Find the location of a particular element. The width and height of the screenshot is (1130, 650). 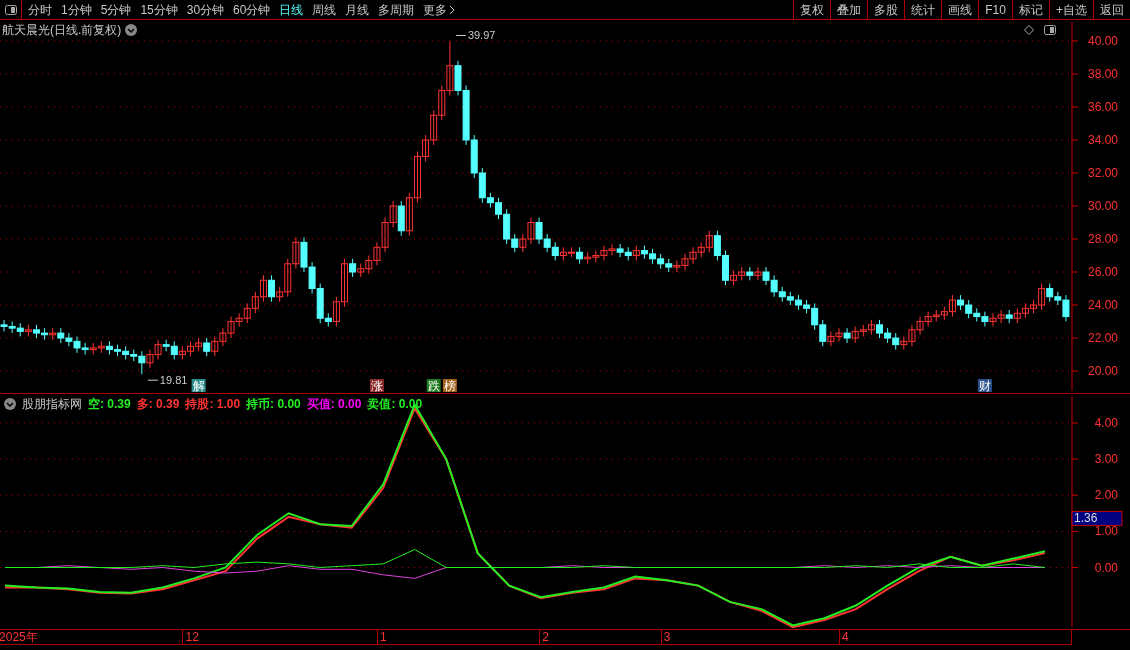

timeframe-tab: 月线 is located at coordinates (357, 9).